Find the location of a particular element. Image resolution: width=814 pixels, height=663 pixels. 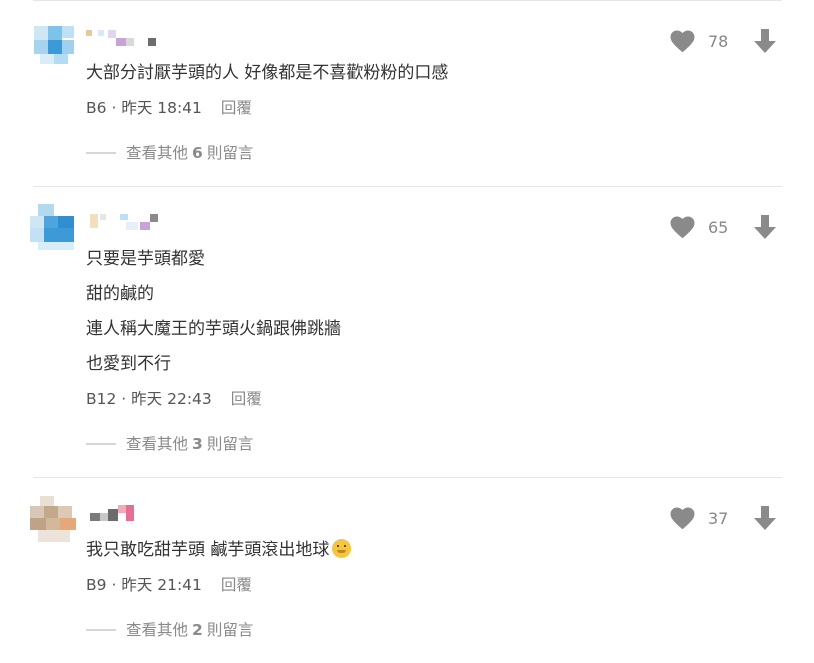

comment-meta: B12 · 昨天 22:43 回覆 is located at coordinates (174, 399).